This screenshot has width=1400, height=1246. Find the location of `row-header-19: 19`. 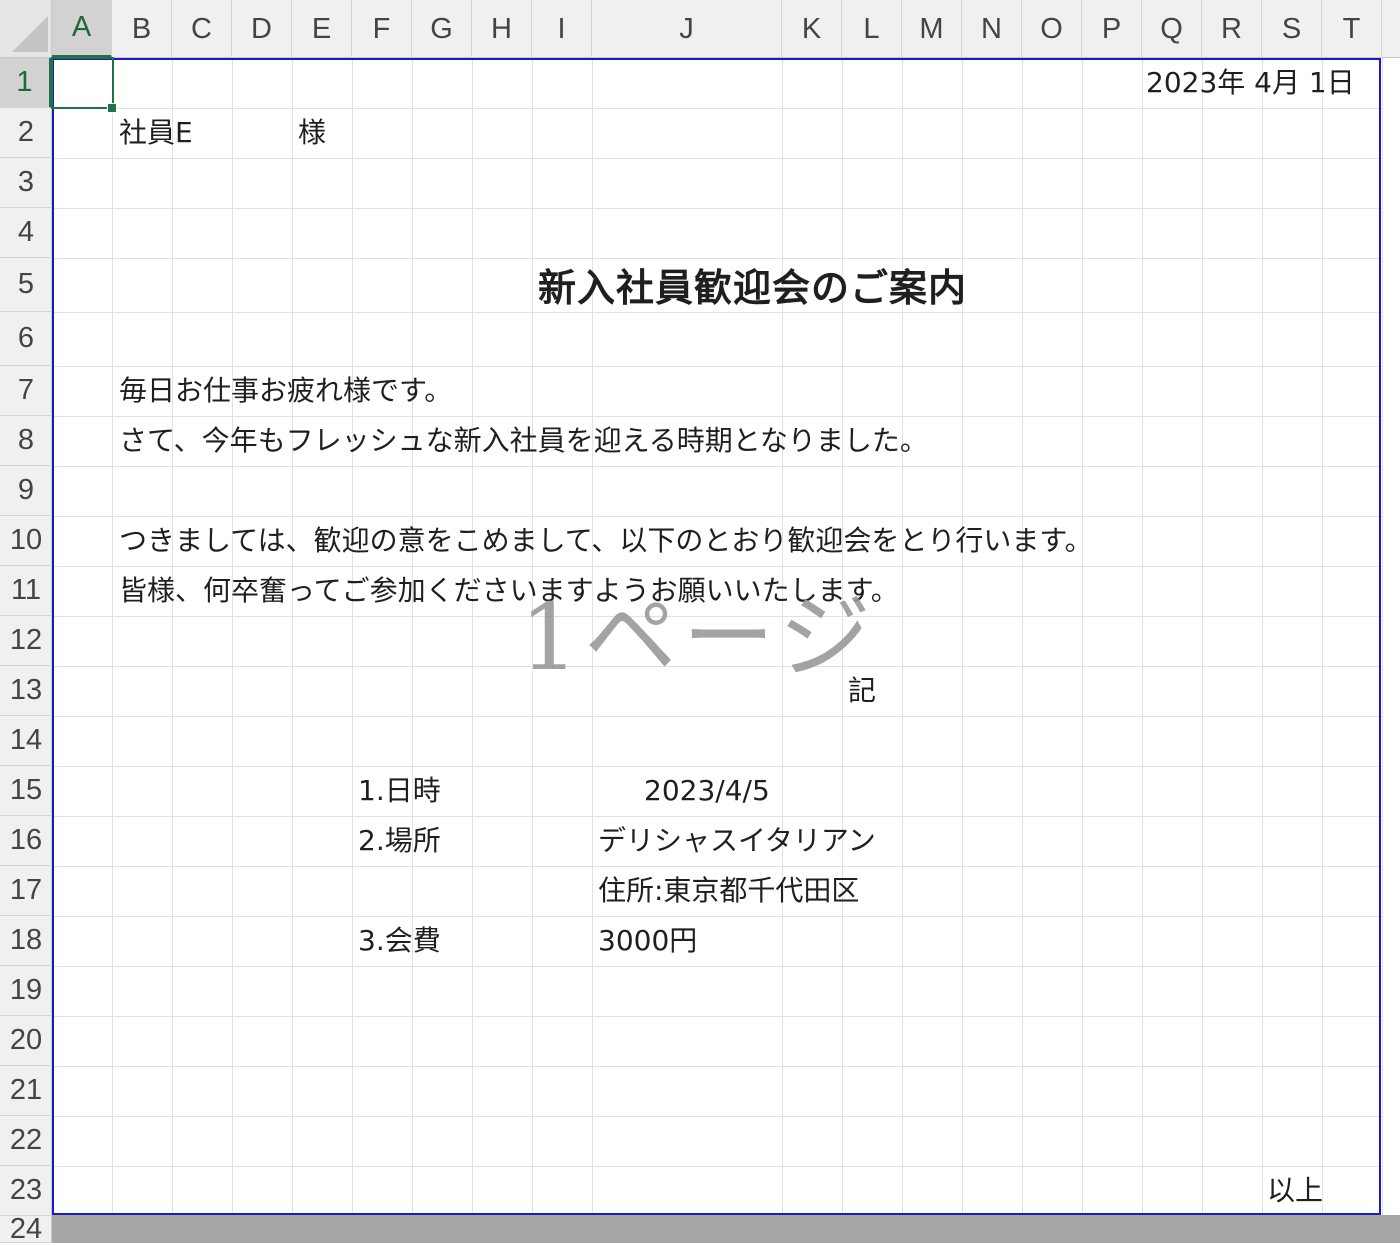

row-header-19: 19 is located at coordinates (26, 991).